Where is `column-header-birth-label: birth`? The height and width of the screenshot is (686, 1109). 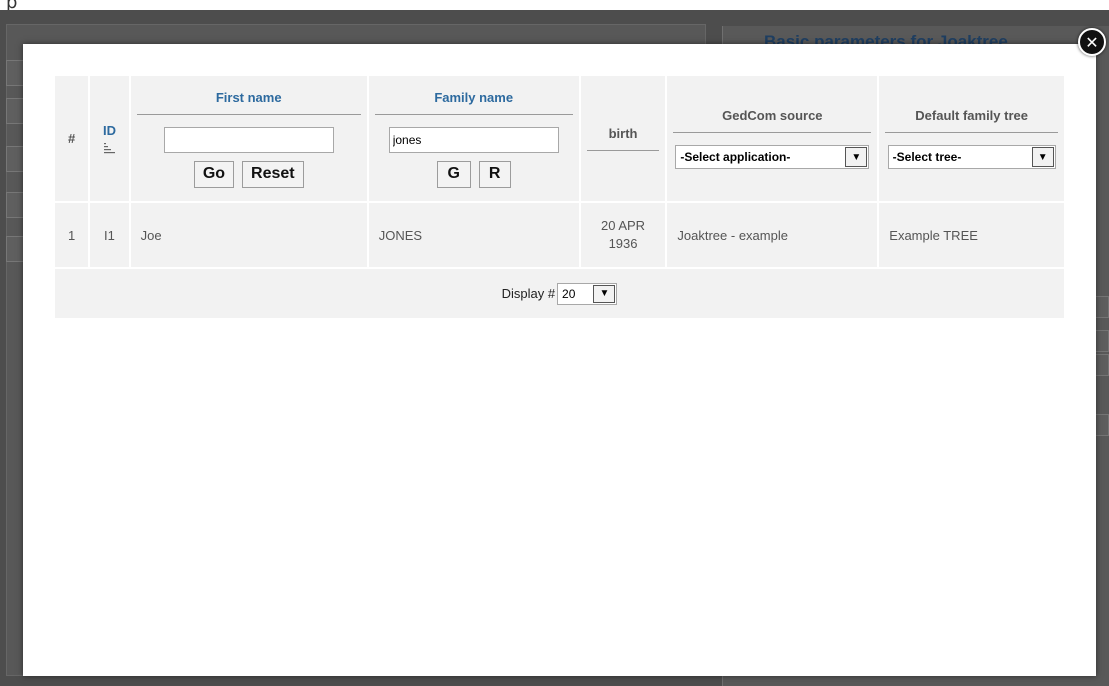 column-header-birth-label: birth is located at coordinates (623, 138).